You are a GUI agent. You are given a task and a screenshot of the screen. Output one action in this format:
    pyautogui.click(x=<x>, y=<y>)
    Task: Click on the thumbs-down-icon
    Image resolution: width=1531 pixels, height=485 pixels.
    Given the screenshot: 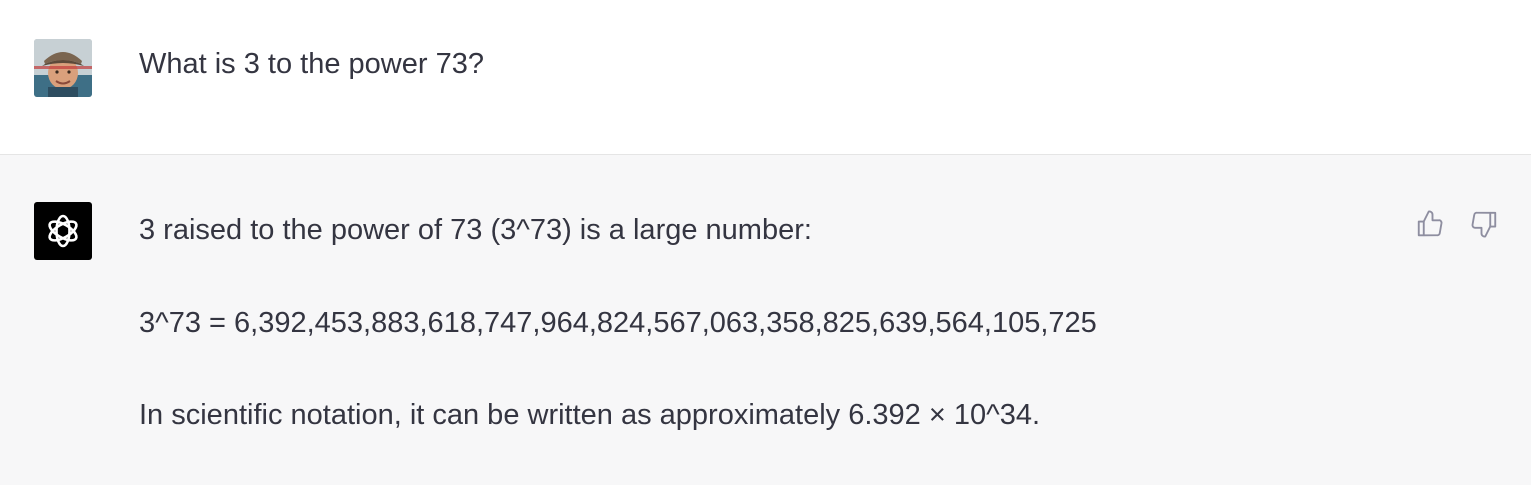 What is the action you would take?
    pyautogui.click(x=1484, y=224)
    